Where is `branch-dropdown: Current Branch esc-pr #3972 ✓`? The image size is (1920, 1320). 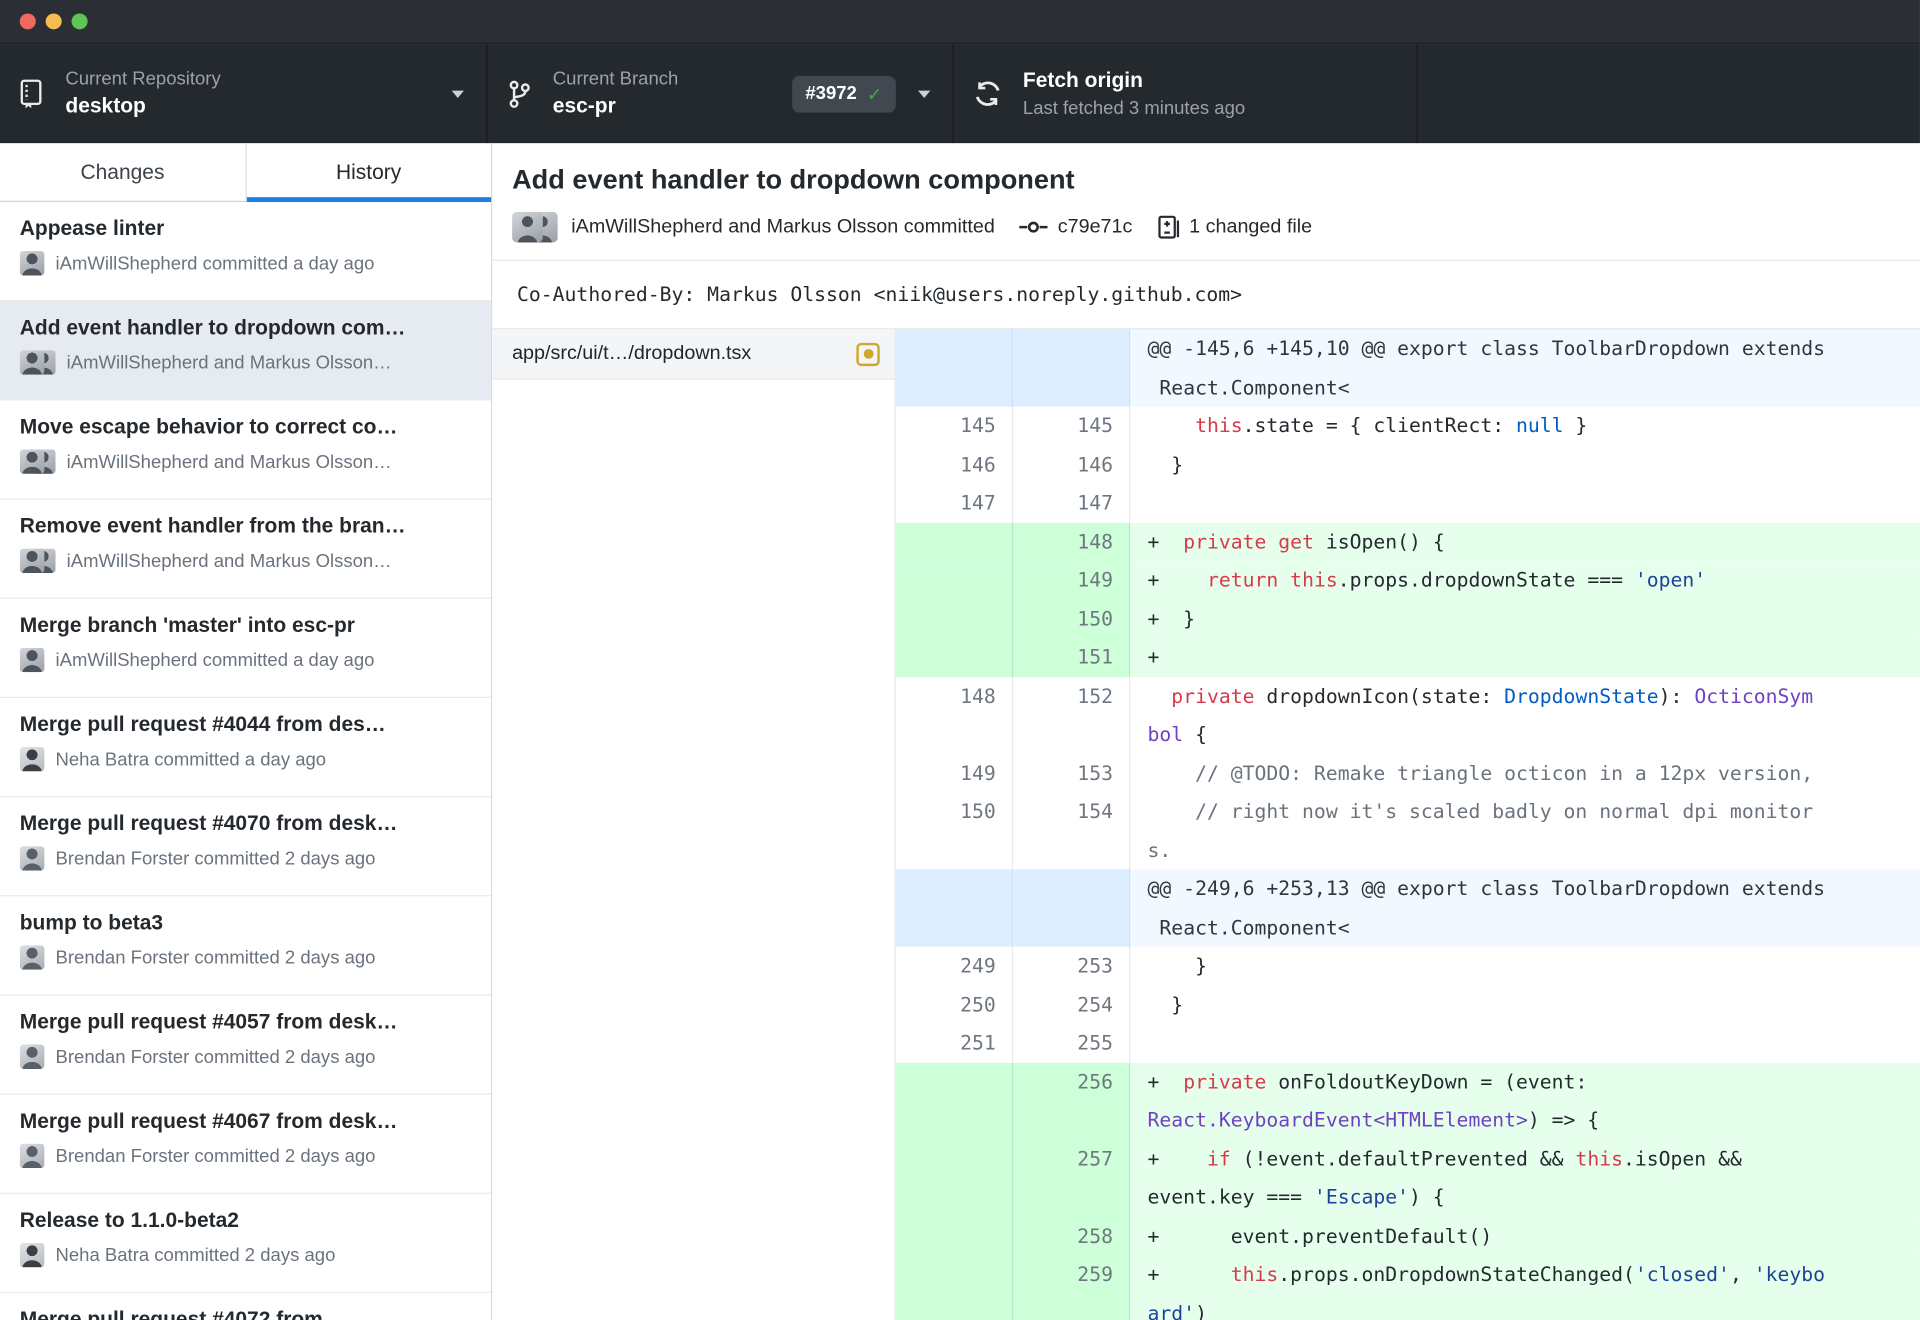 branch-dropdown: Current Branch esc-pr #3972 ✓ is located at coordinates (719, 94).